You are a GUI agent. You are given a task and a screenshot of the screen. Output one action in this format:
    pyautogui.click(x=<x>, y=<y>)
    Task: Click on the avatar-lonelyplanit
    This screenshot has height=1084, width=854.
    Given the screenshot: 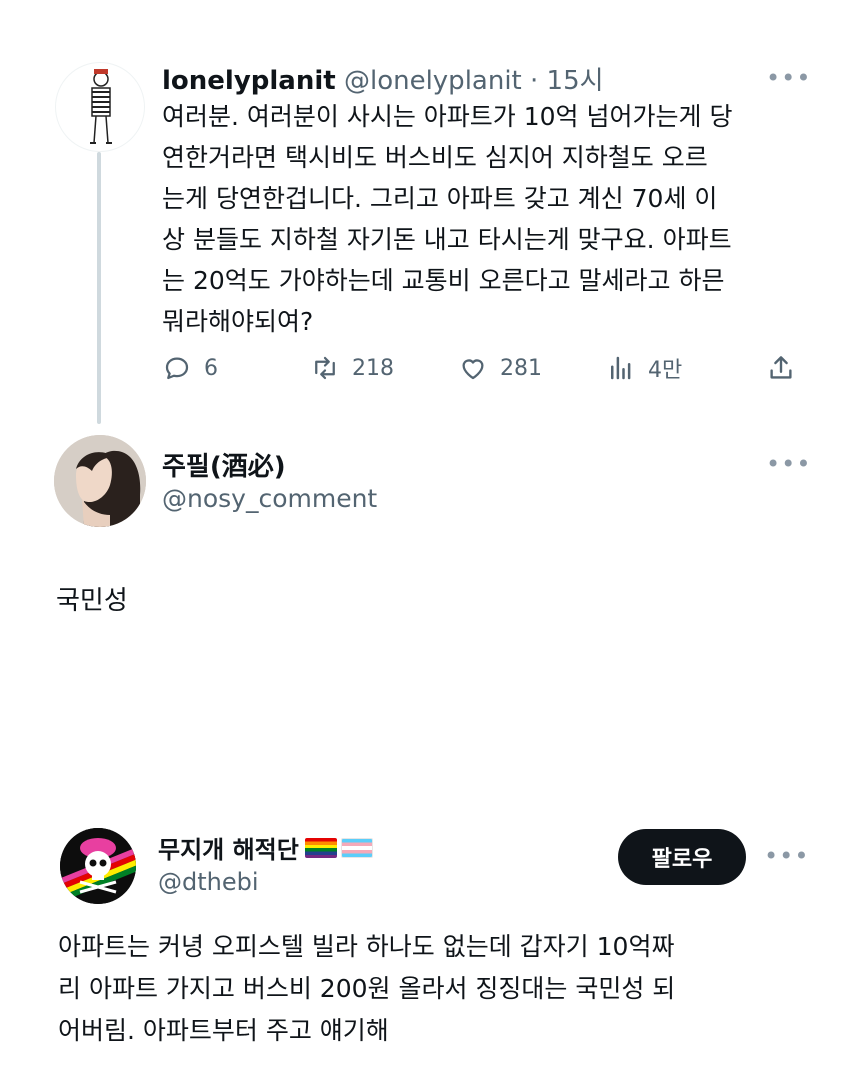 What is the action you would take?
    pyautogui.click(x=100, y=107)
    